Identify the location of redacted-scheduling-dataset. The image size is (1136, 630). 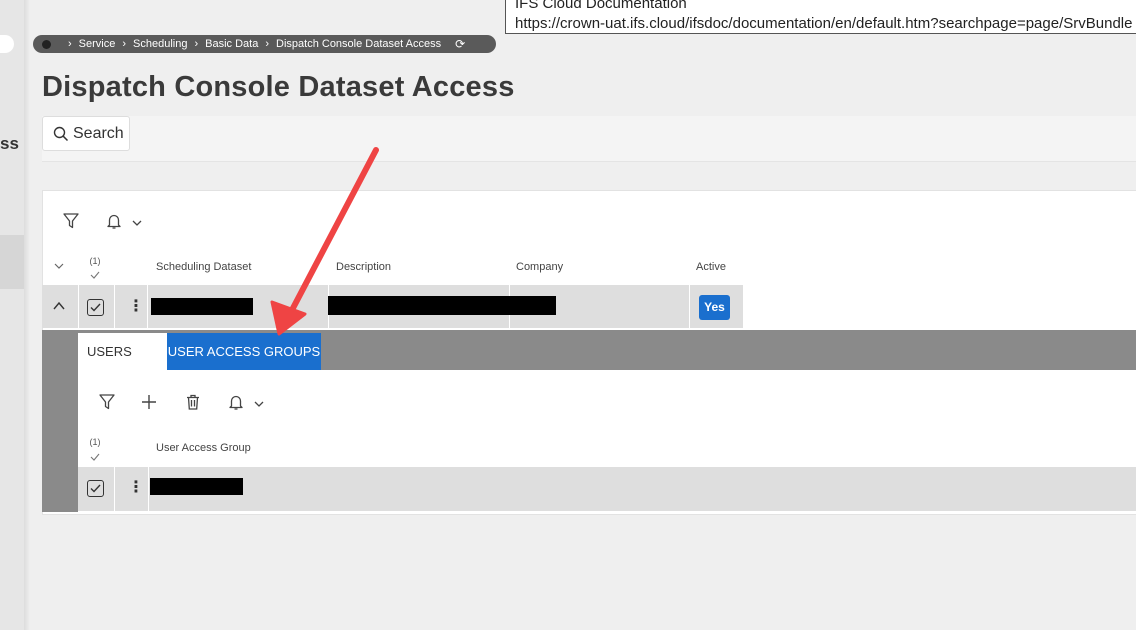
(202, 306).